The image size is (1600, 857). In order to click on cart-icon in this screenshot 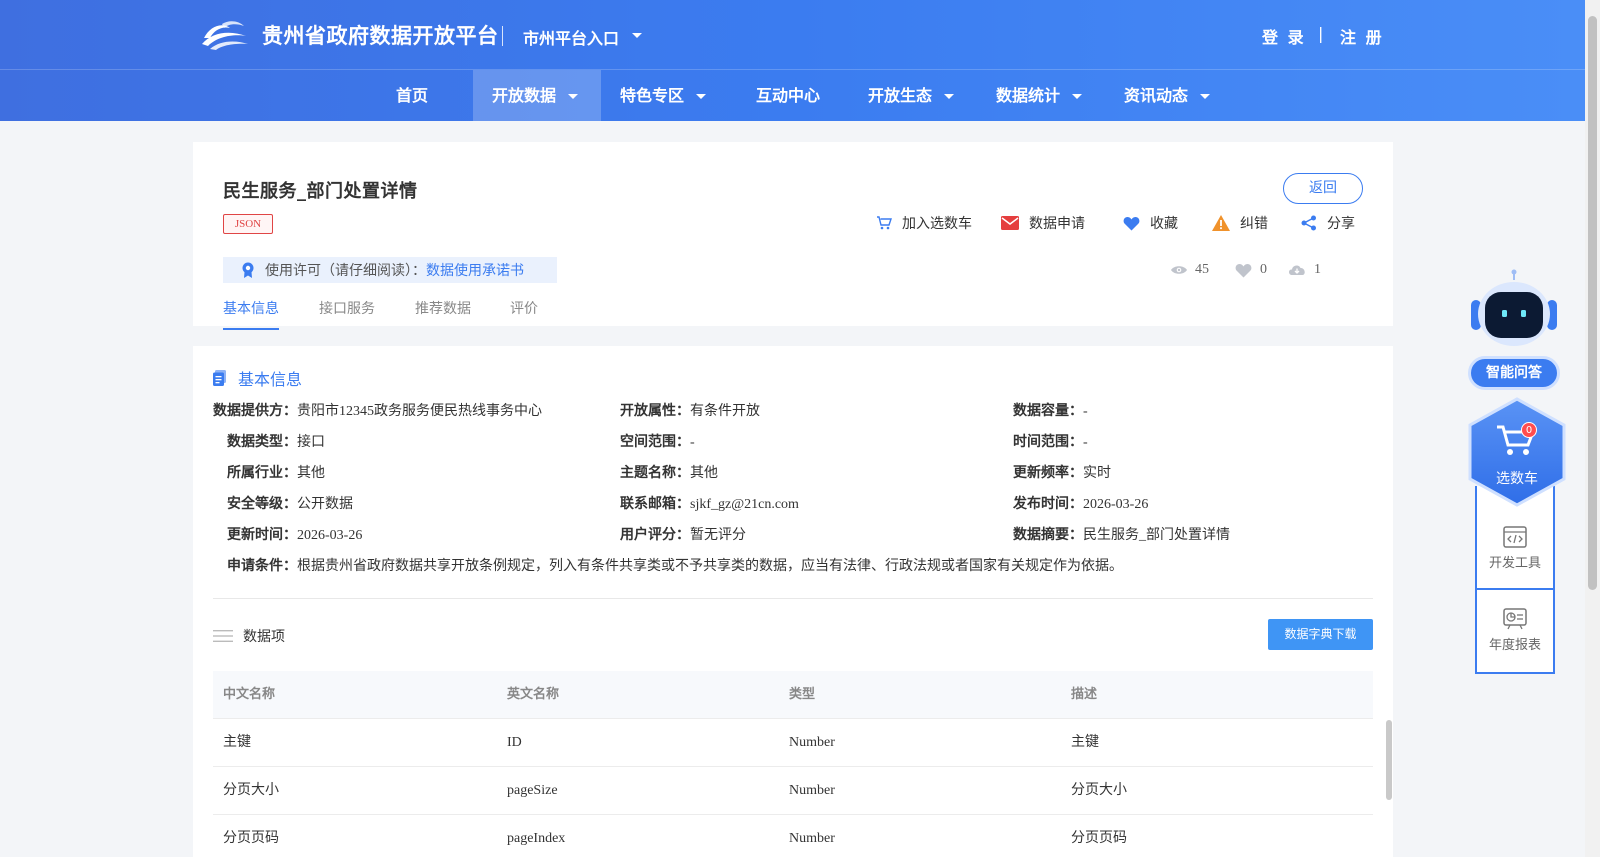, I will do `click(884, 223)`.